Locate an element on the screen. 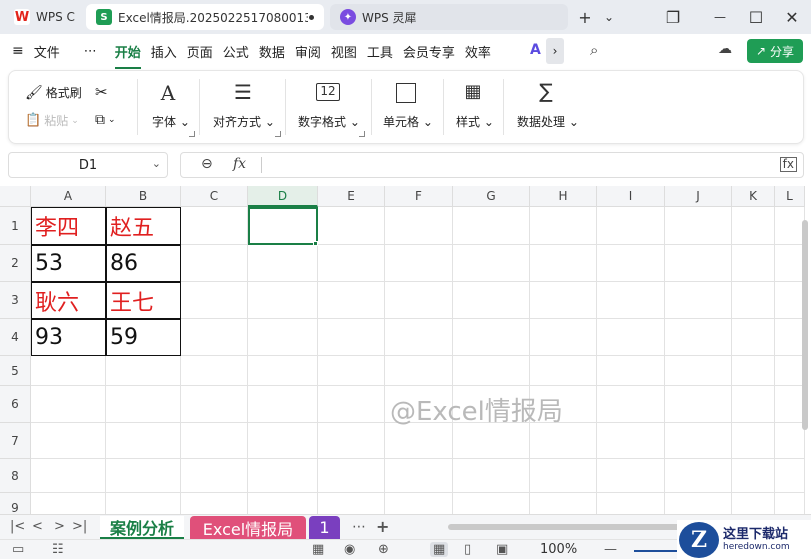 This screenshot has height=559, width=811. cell-h5 is located at coordinates (563, 371).